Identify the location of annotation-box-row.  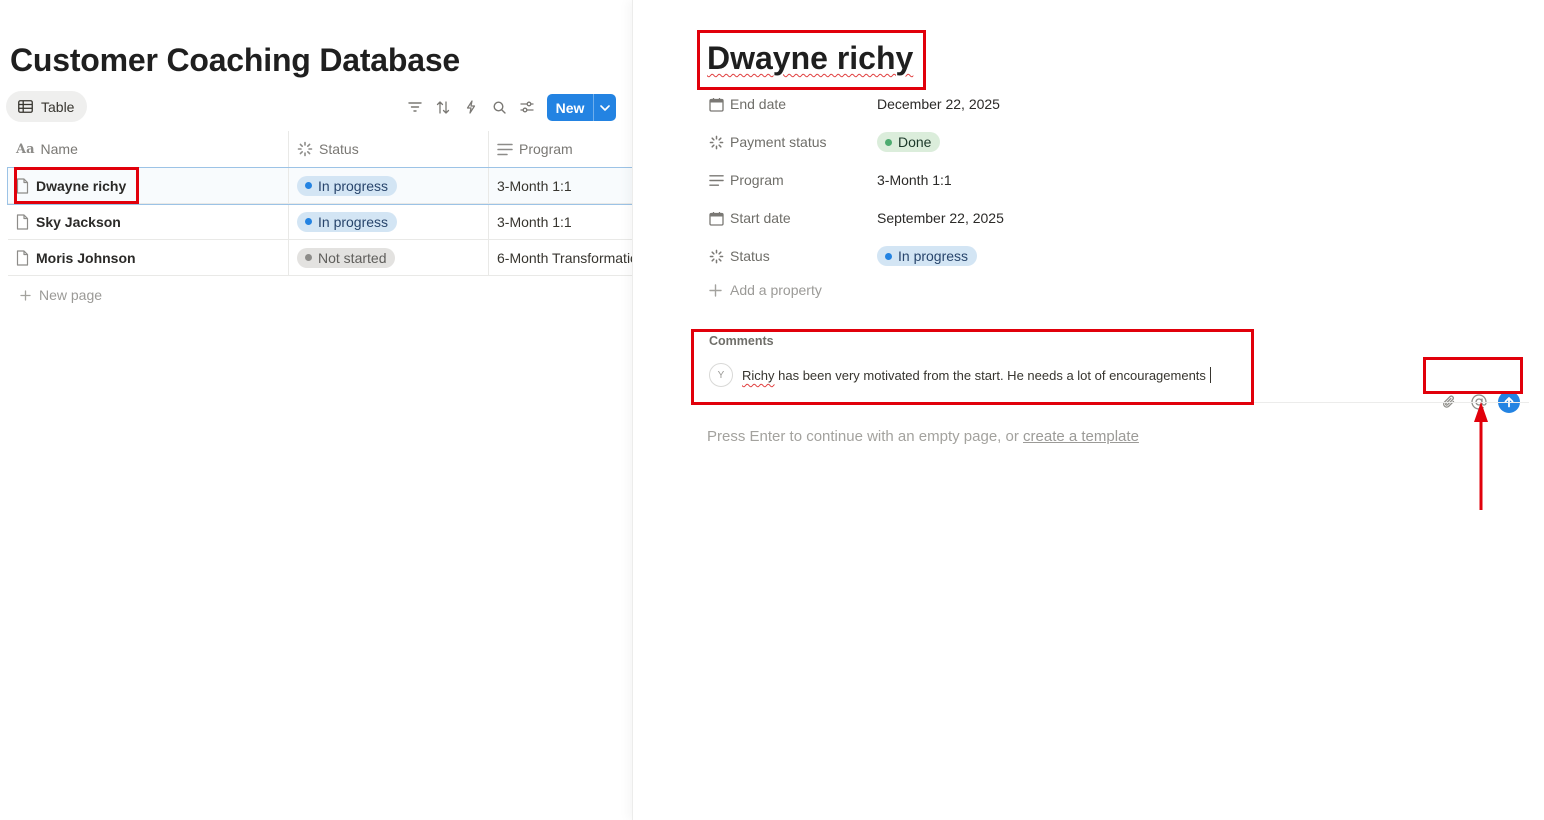
(76, 185).